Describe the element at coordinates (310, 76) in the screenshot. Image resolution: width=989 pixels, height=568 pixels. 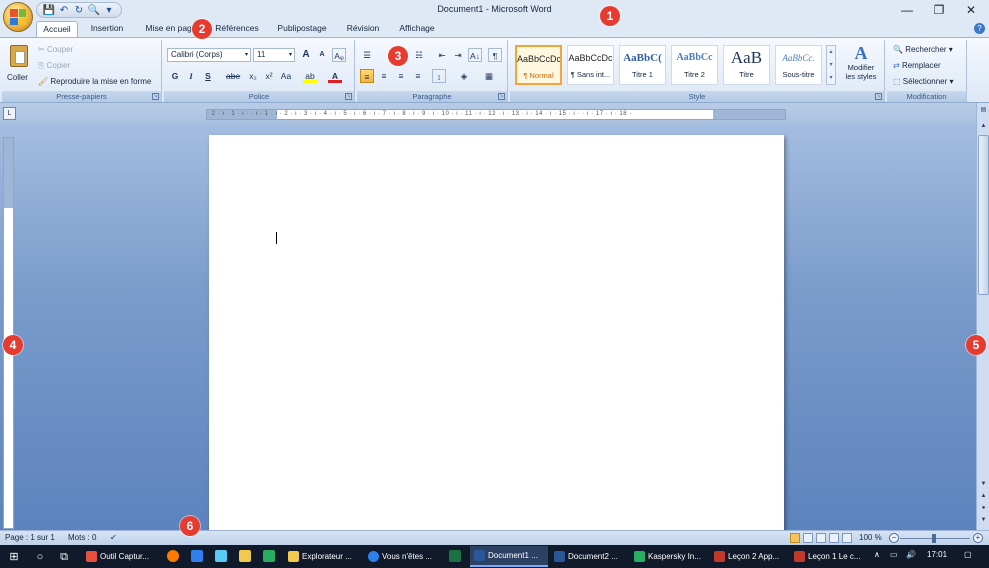
I see `highlight-button: ab` at that location.